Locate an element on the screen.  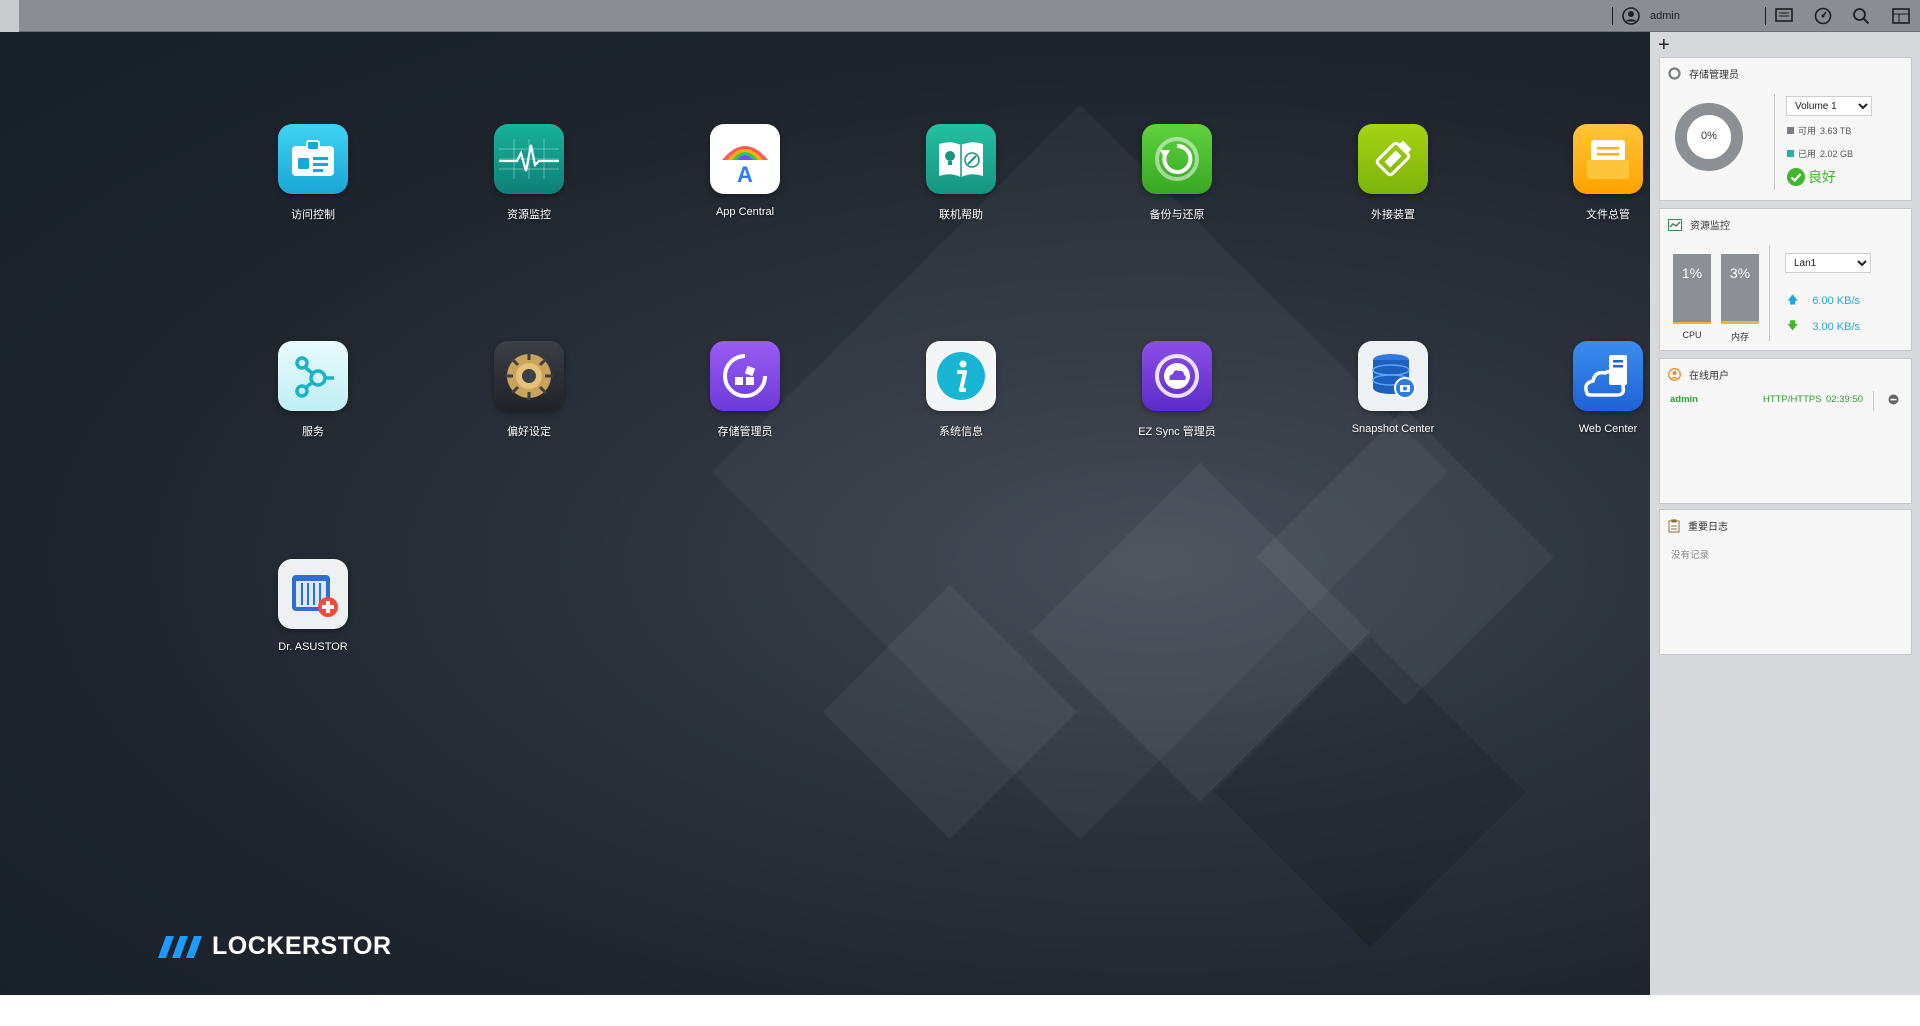
widget-title: 重要日志 is located at coordinates (1708, 527).